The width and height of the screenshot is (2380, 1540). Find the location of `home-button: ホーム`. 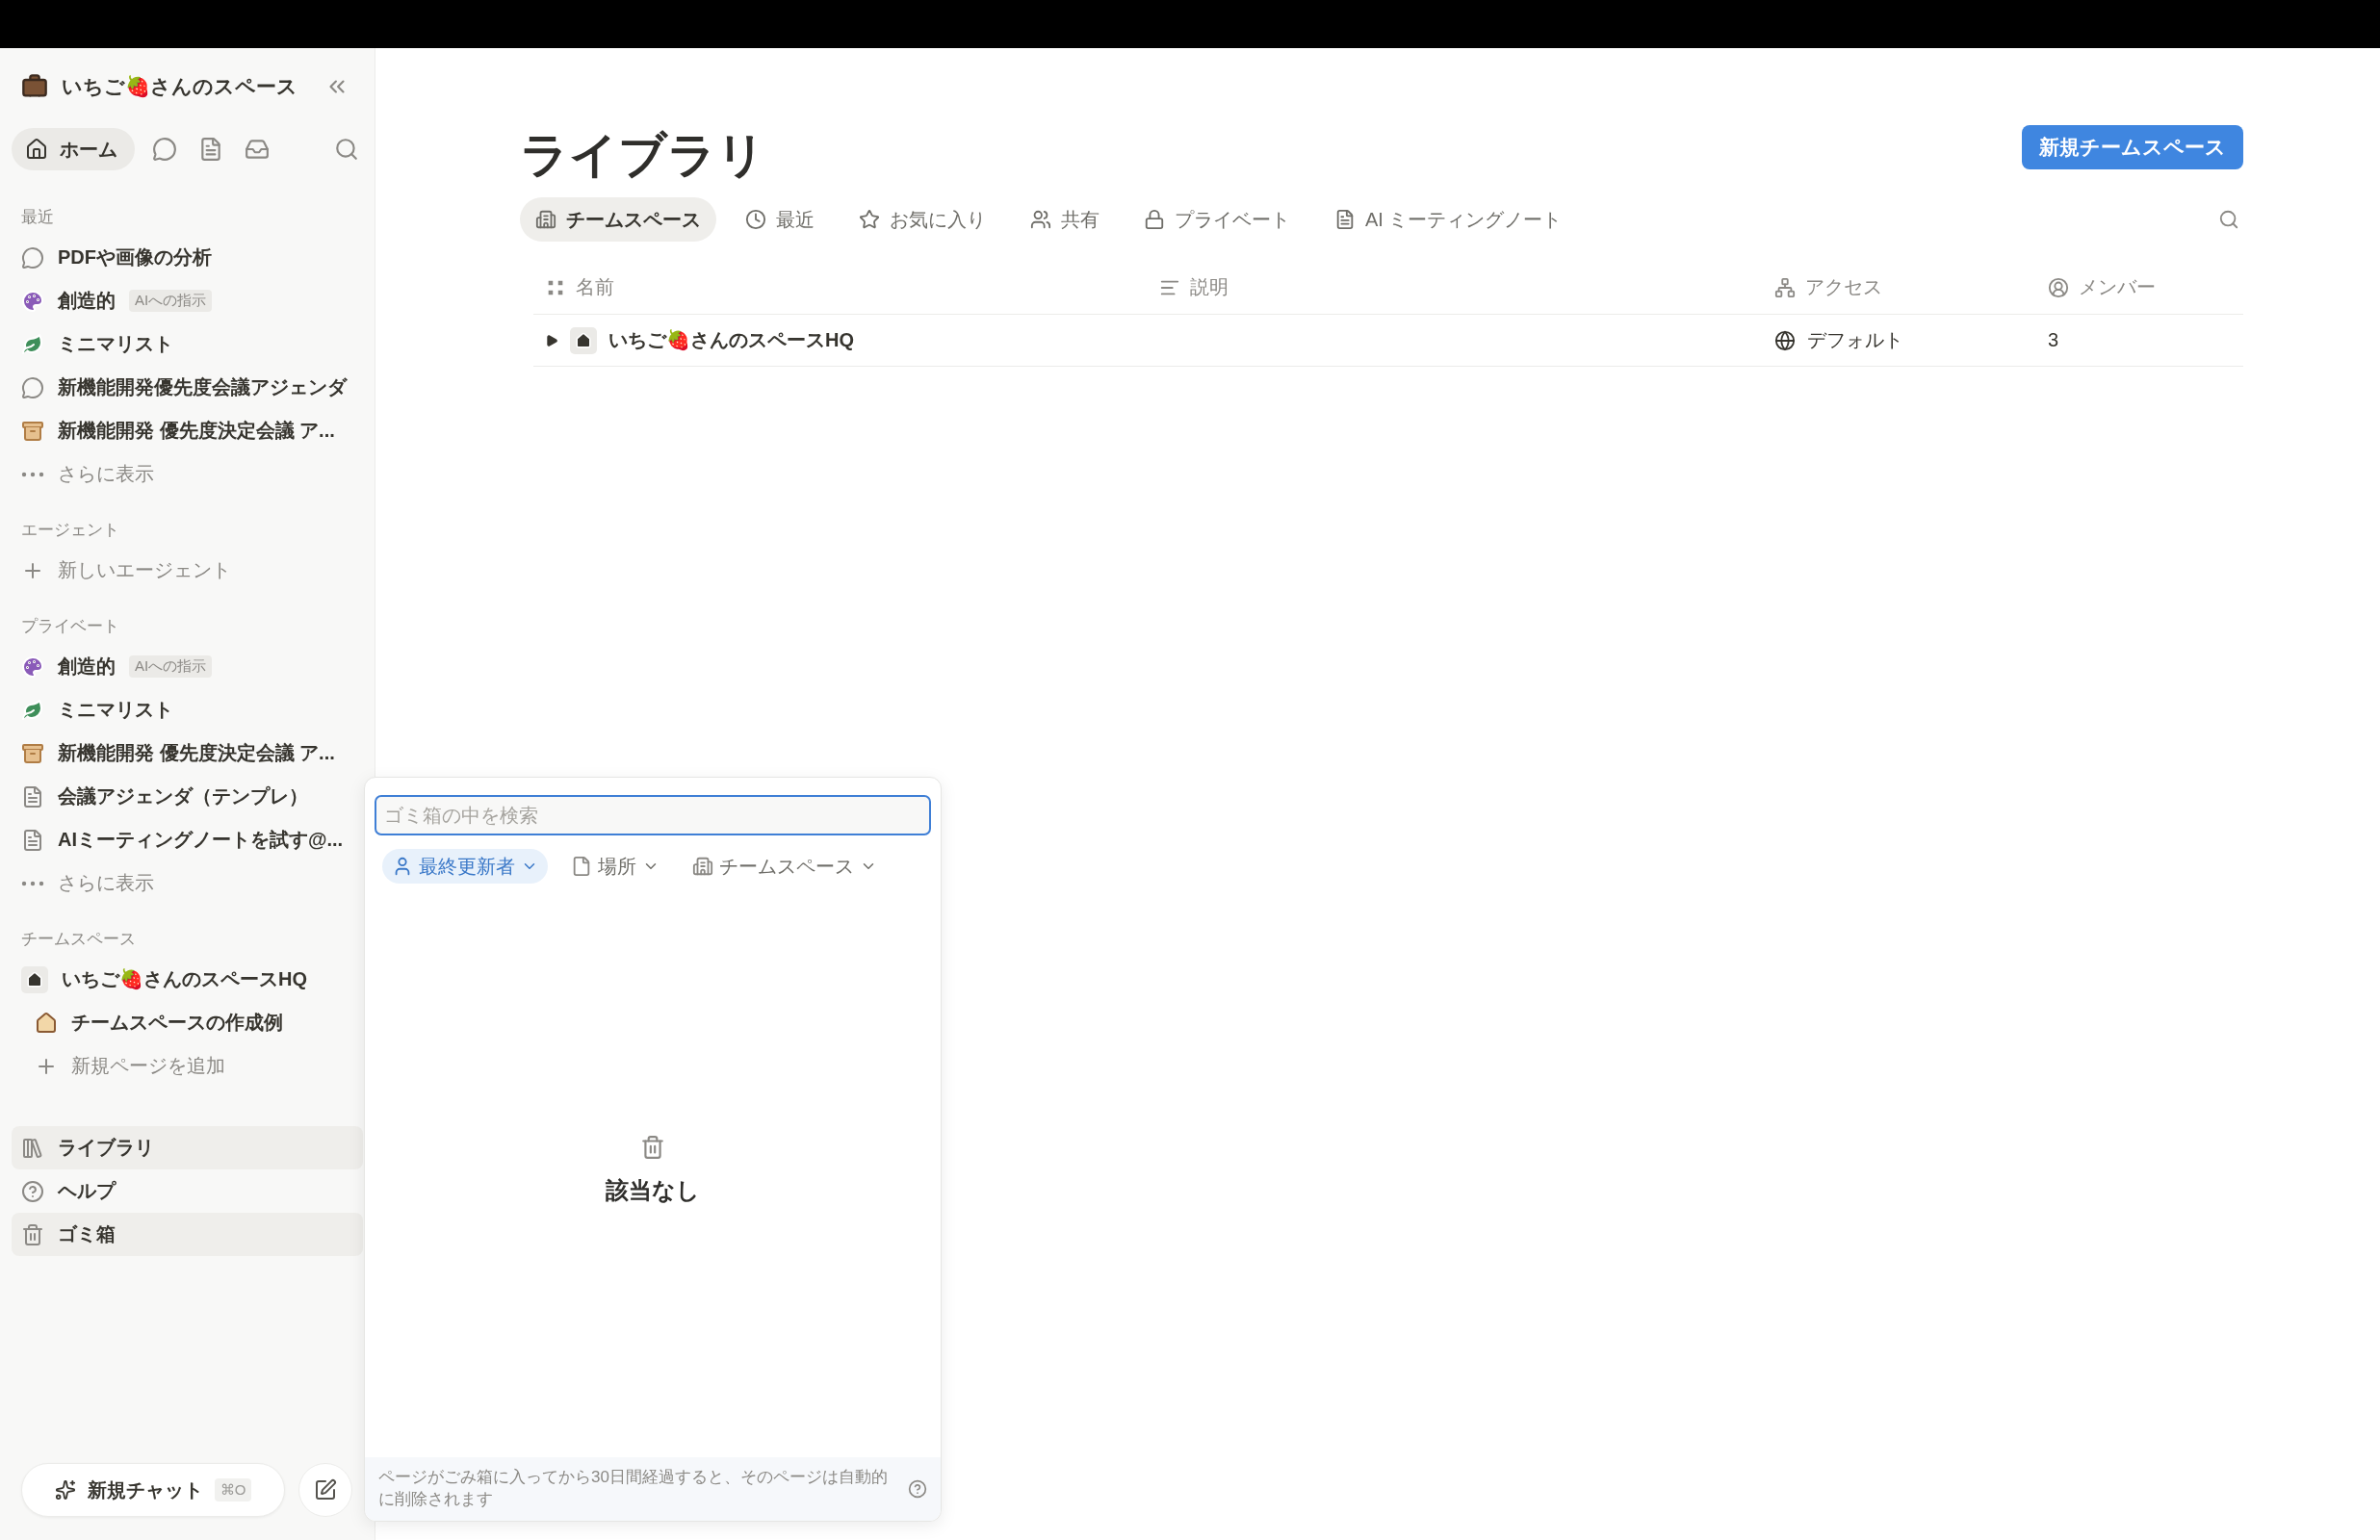

home-button: ホーム is located at coordinates (73, 149).